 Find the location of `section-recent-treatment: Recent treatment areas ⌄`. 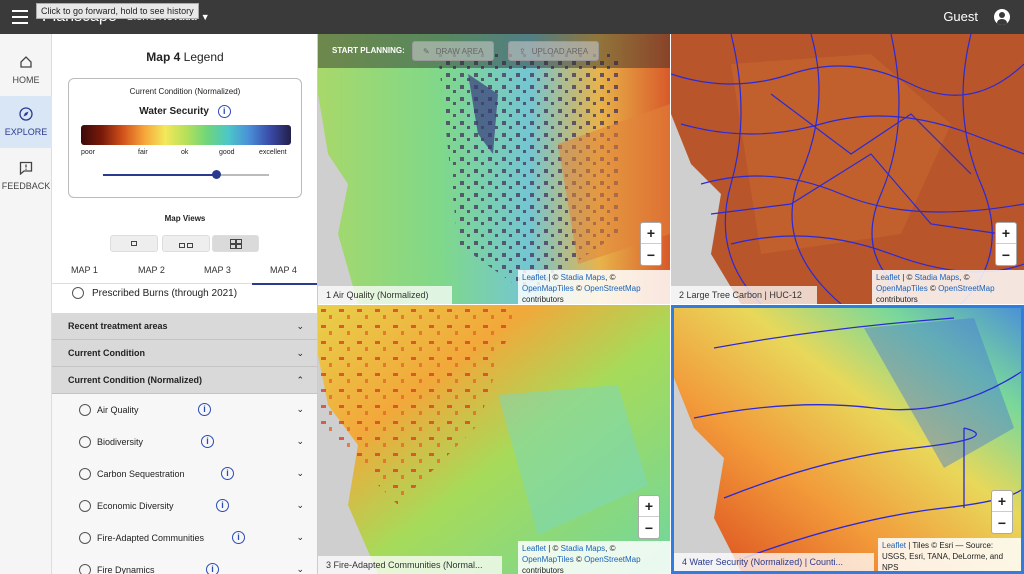

section-recent-treatment: Recent treatment areas ⌄ is located at coordinates (184, 326).